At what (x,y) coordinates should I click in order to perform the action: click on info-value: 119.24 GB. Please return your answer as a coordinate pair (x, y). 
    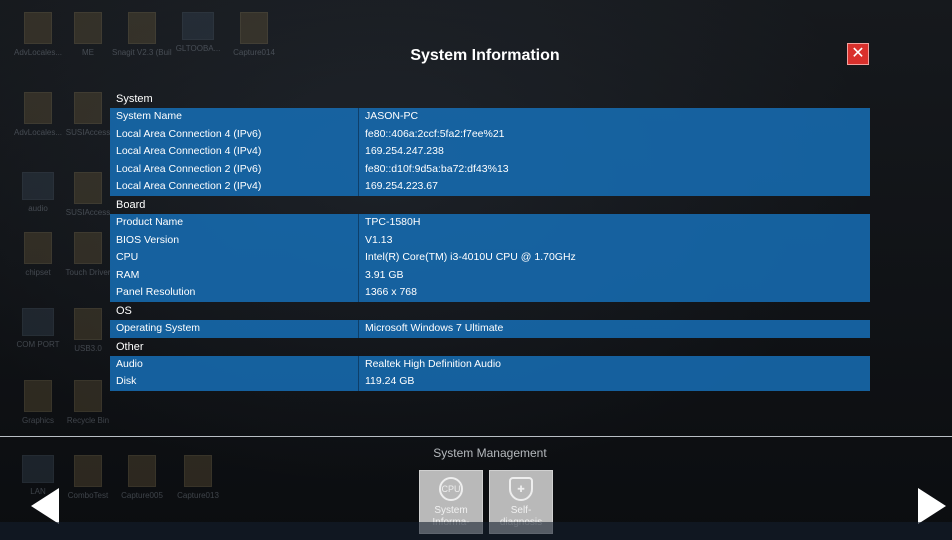
    Looking at the image, I should click on (390, 381).